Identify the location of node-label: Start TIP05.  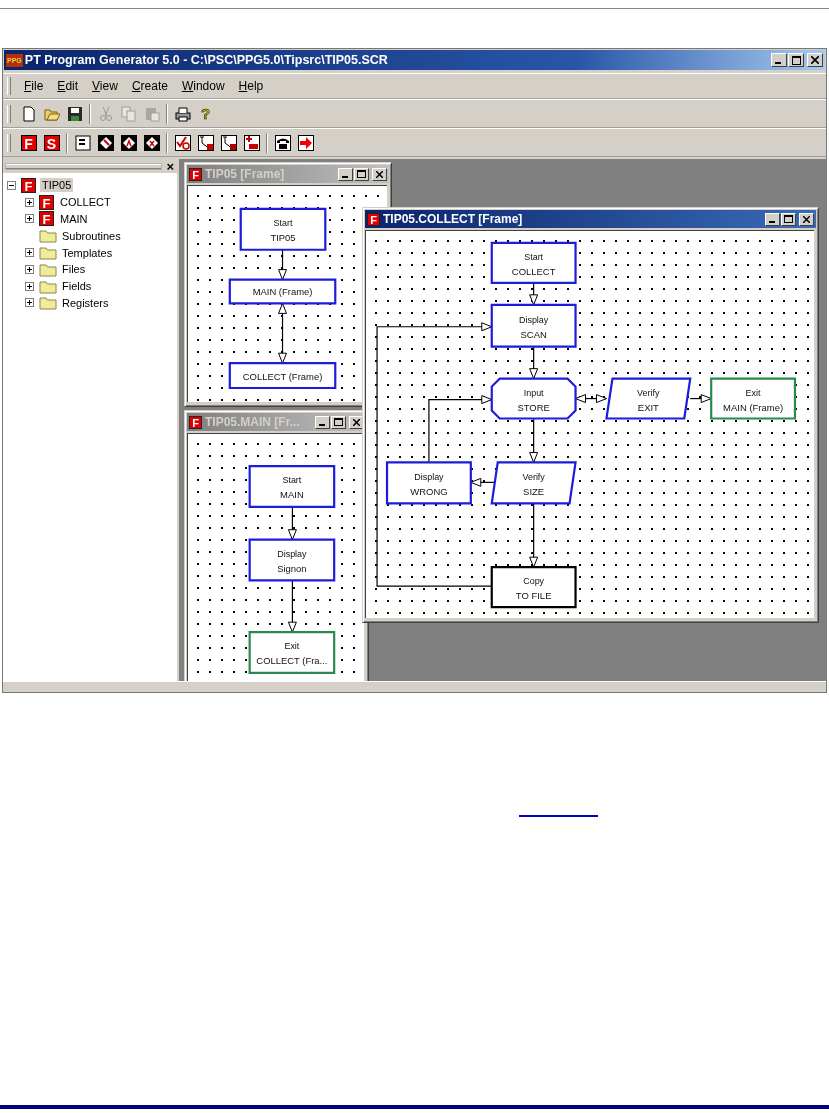
(283, 231).